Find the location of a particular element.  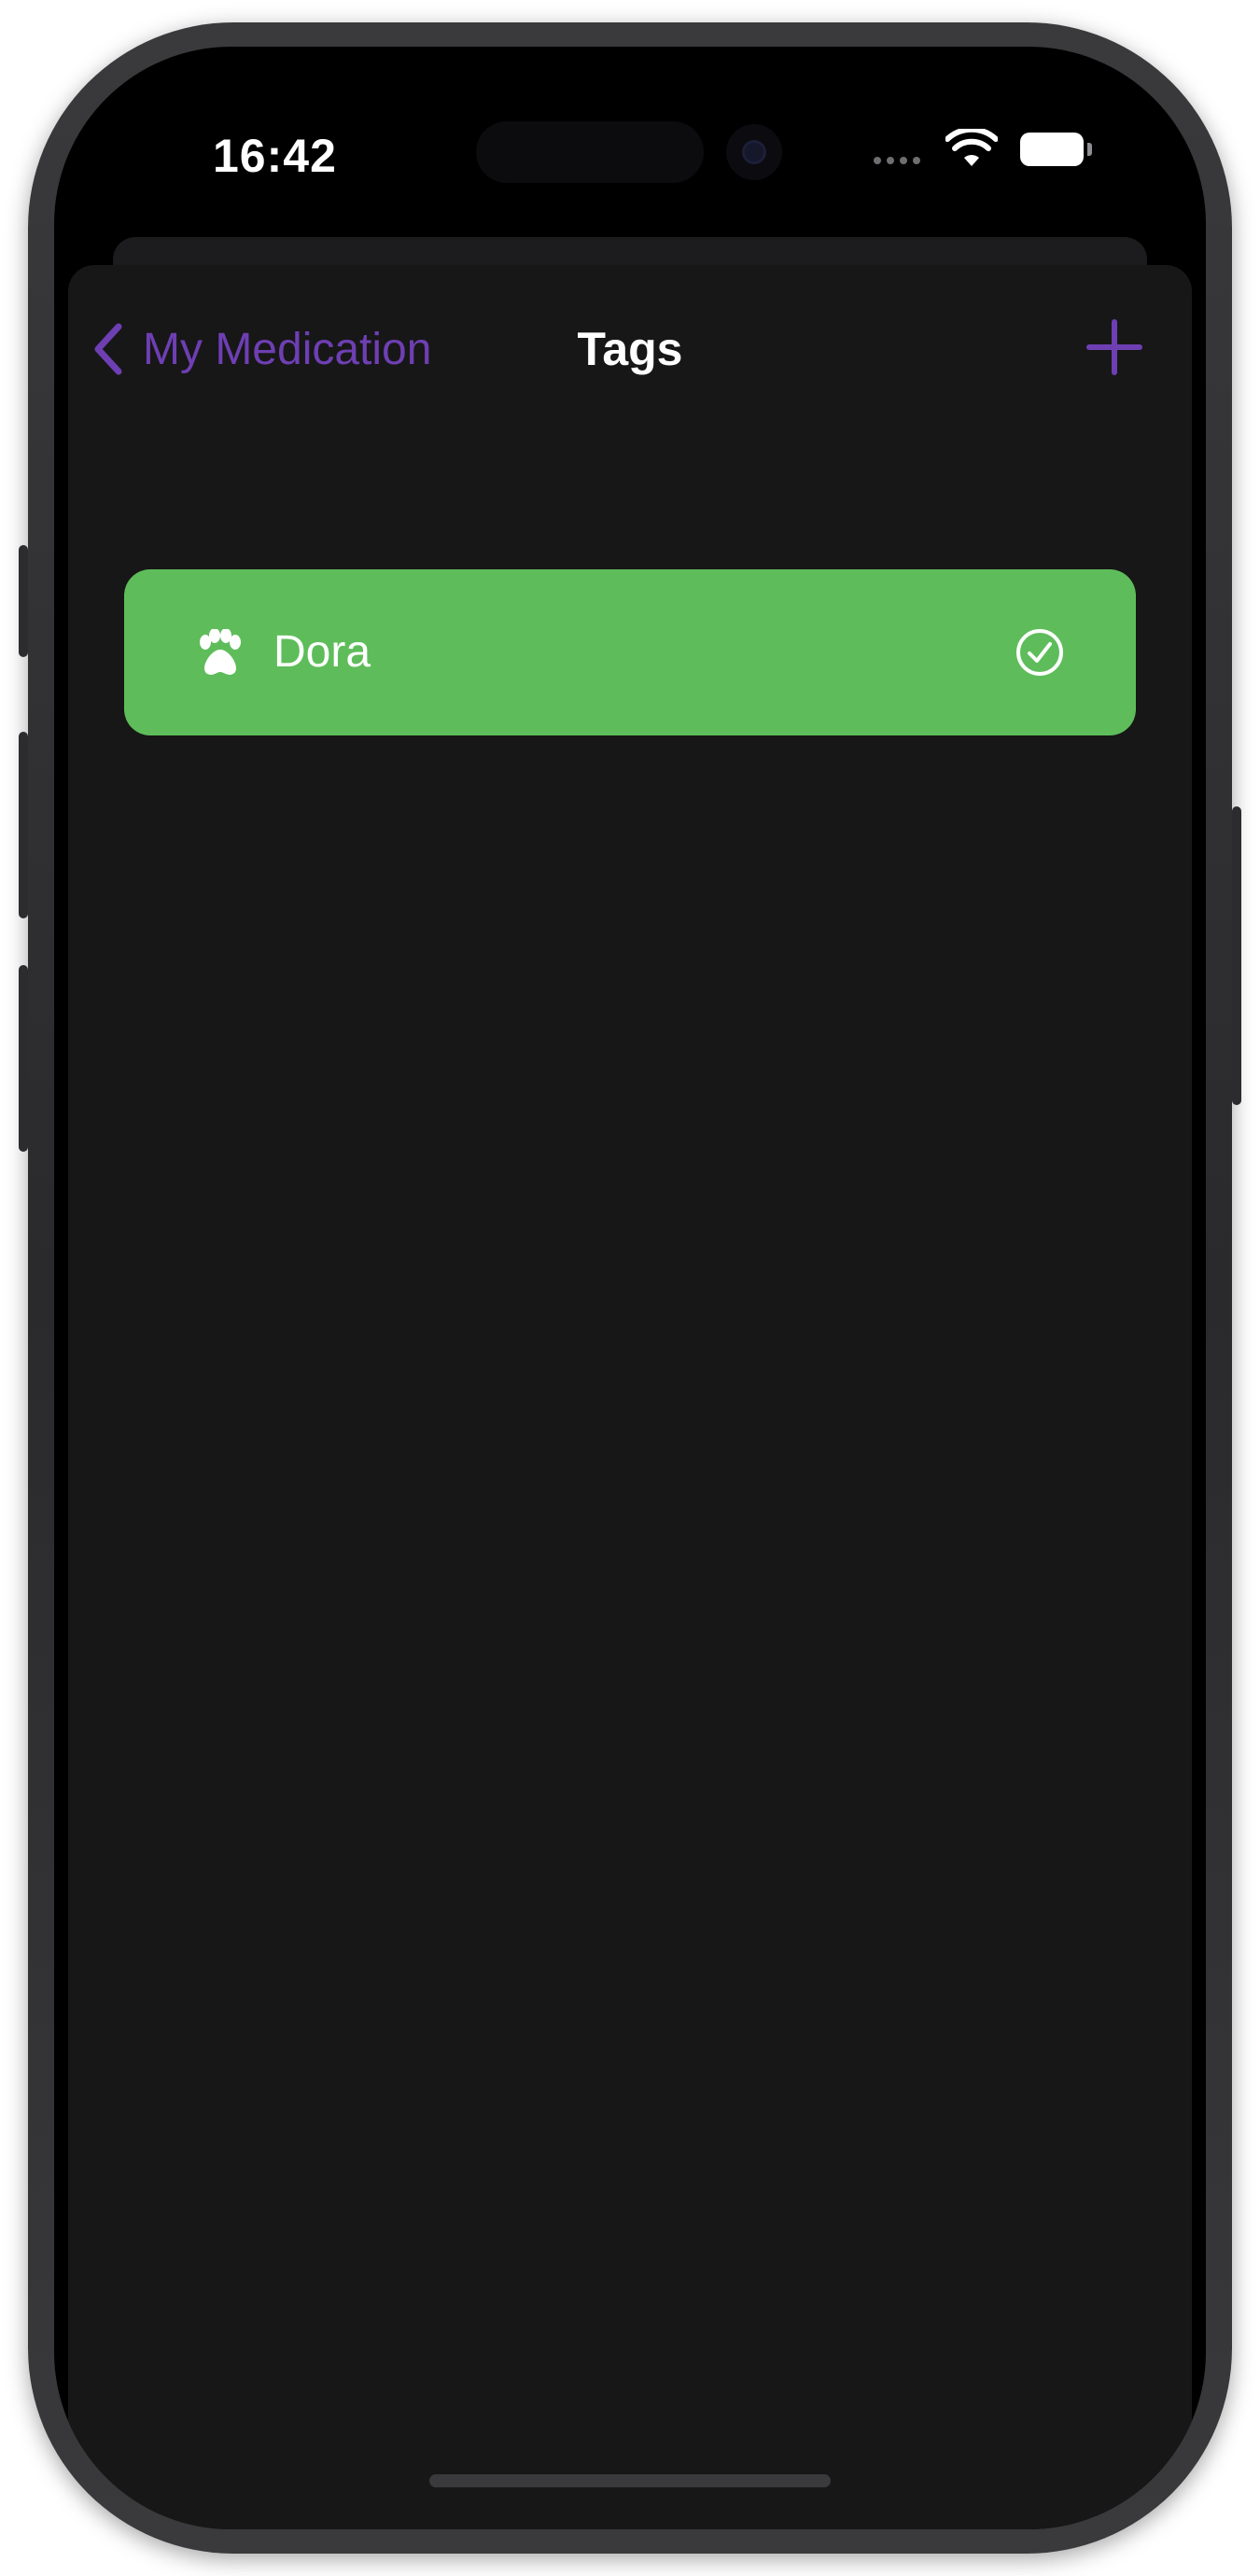

wifi-icon is located at coordinates (971, 147).